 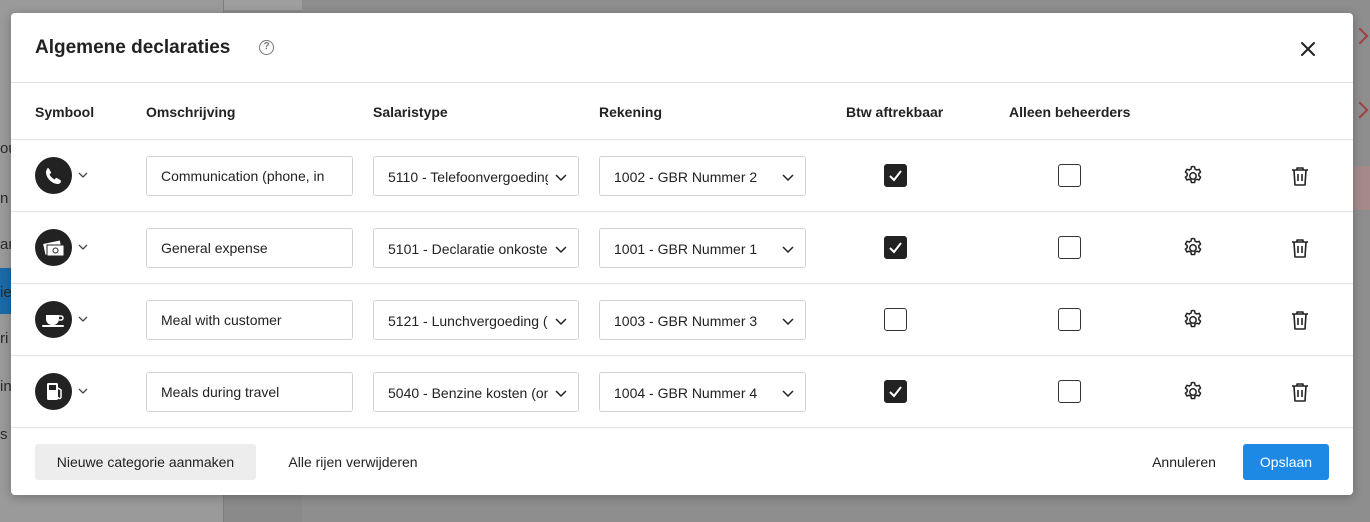 What do you see at coordinates (686, 177) in the screenshot?
I see `account-value: 1002 - GBR Nummer 2` at bounding box center [686, 177].